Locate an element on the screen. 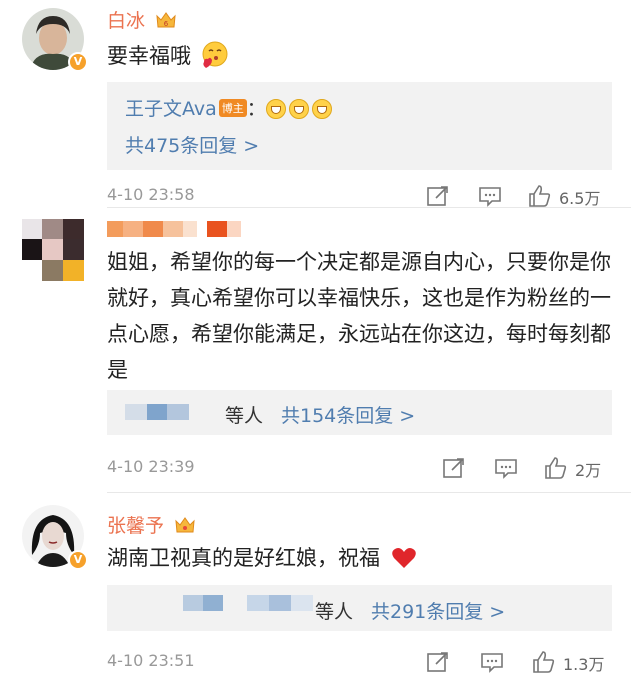 Image resolution: width=631 pixels, height=677 pixels. comment-footer: 4-10 23:51 1.3万 is located at coordinates (359, 662).